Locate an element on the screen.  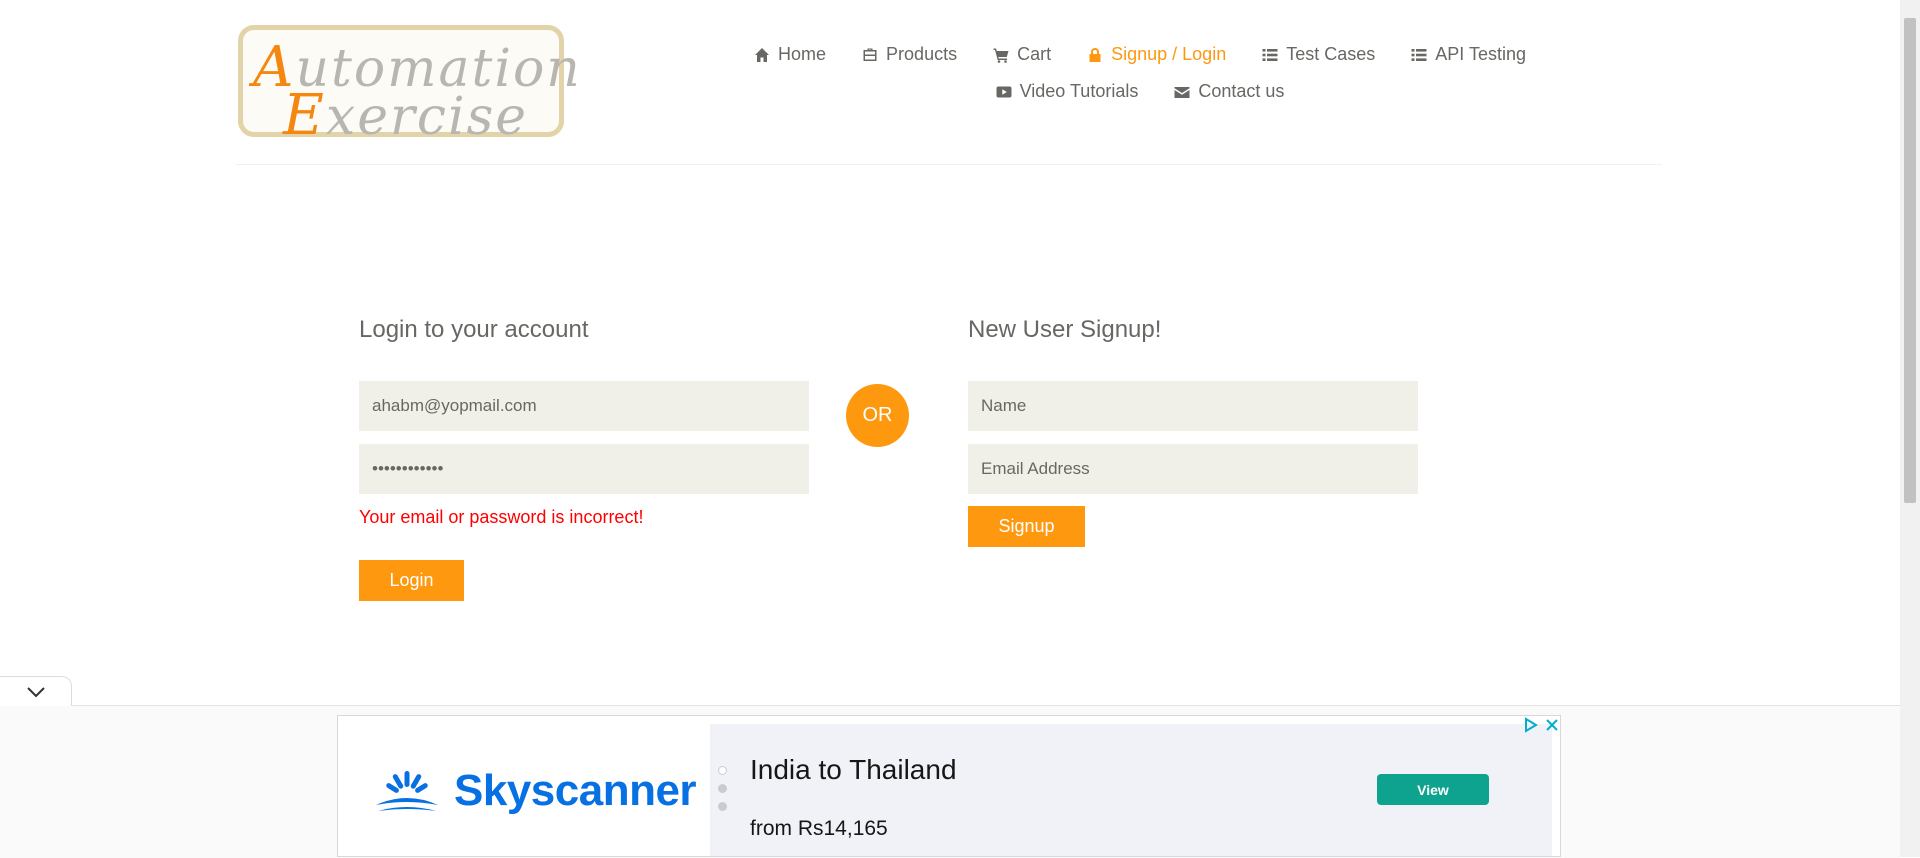
nav-signup-login: Signup / Login is located at coordinates (1156, 54).